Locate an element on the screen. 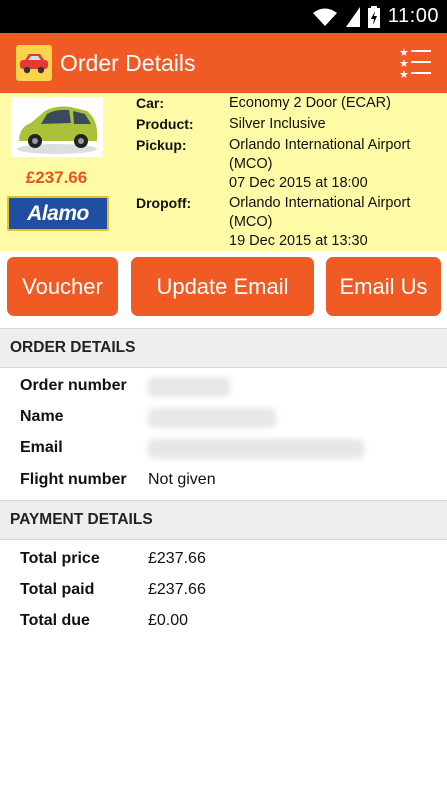 The image size is (447, 800). order-number-value-redacted is located at coordinates (189, 387).